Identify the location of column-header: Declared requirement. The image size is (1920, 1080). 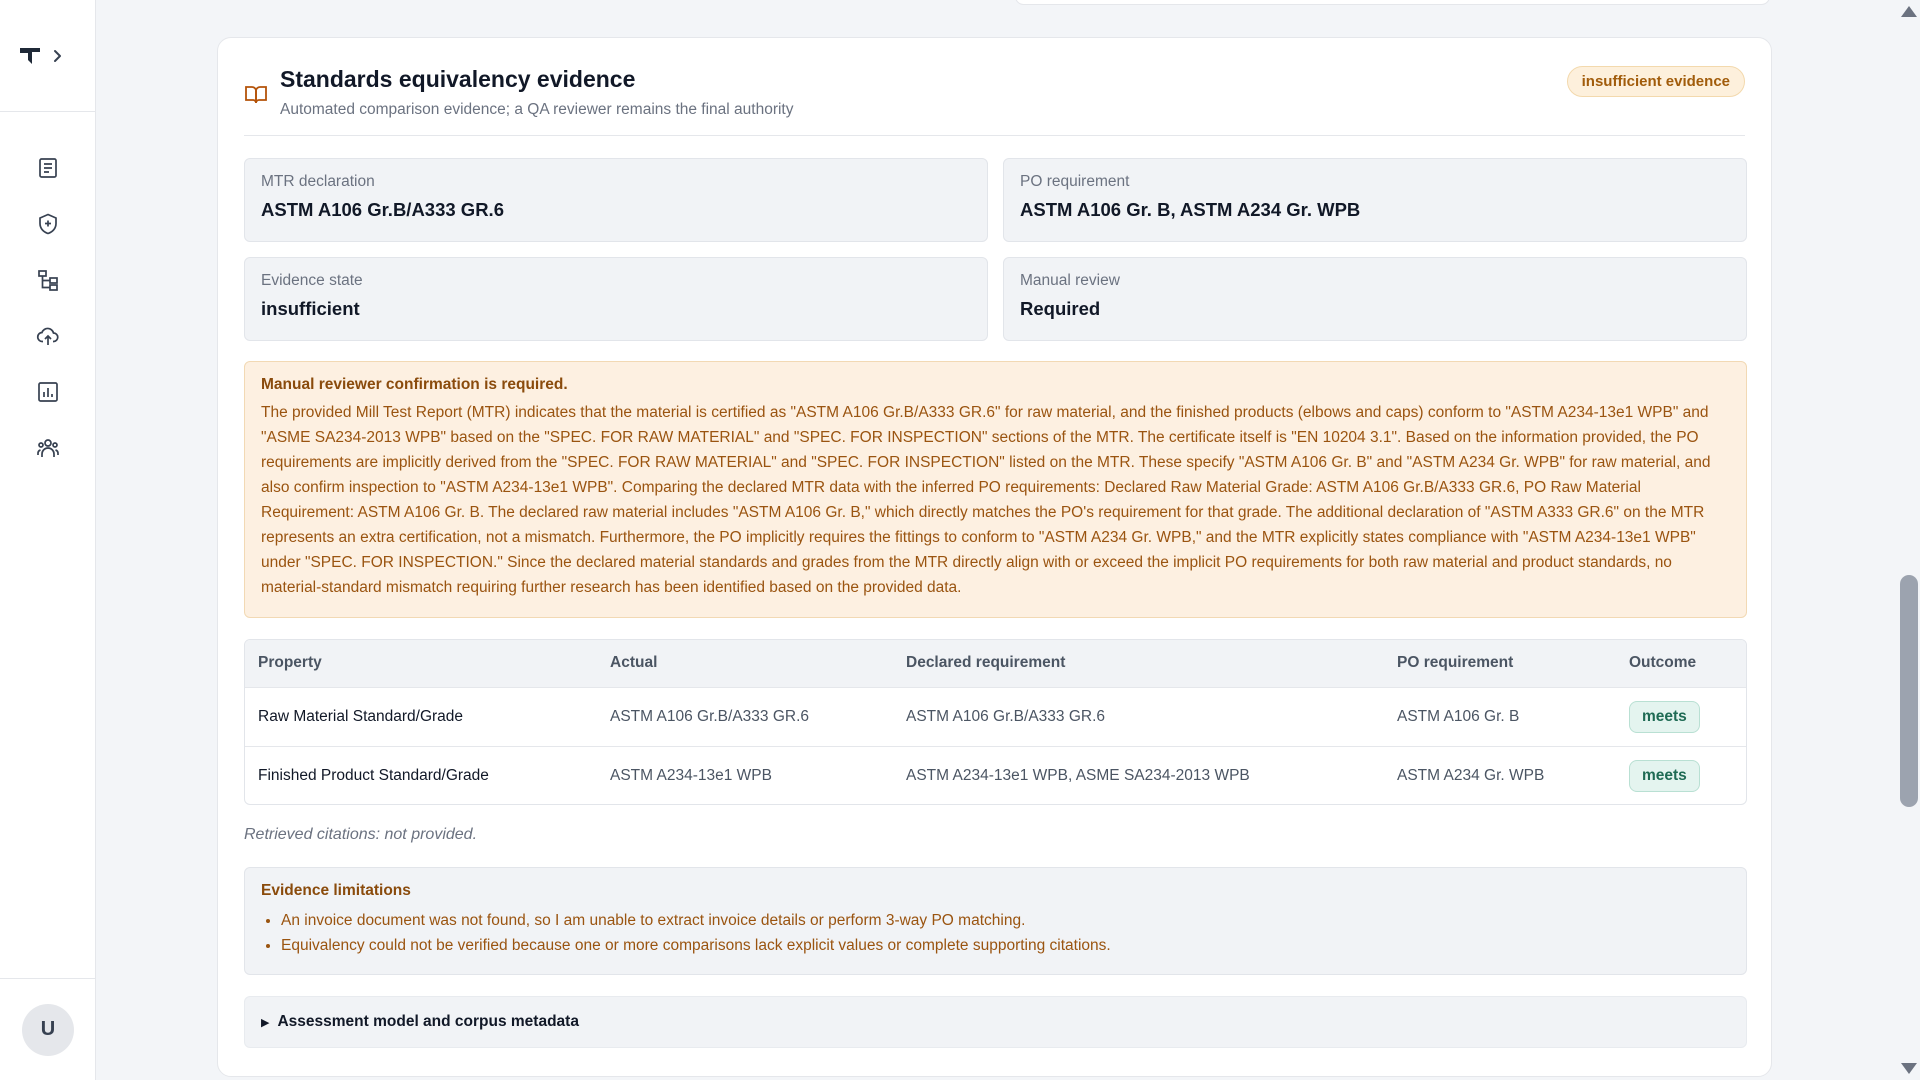
(1138, 663).